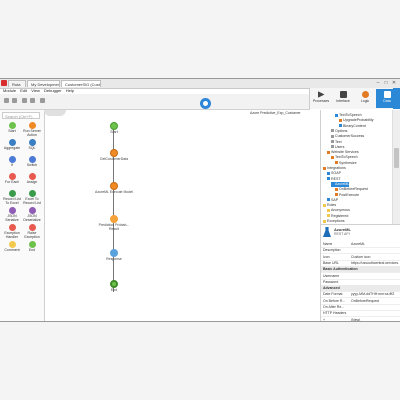 Image resolution: width=400 pixels, height=400 pixels. I want to click on tree-scrollbar, so click(396, 167).